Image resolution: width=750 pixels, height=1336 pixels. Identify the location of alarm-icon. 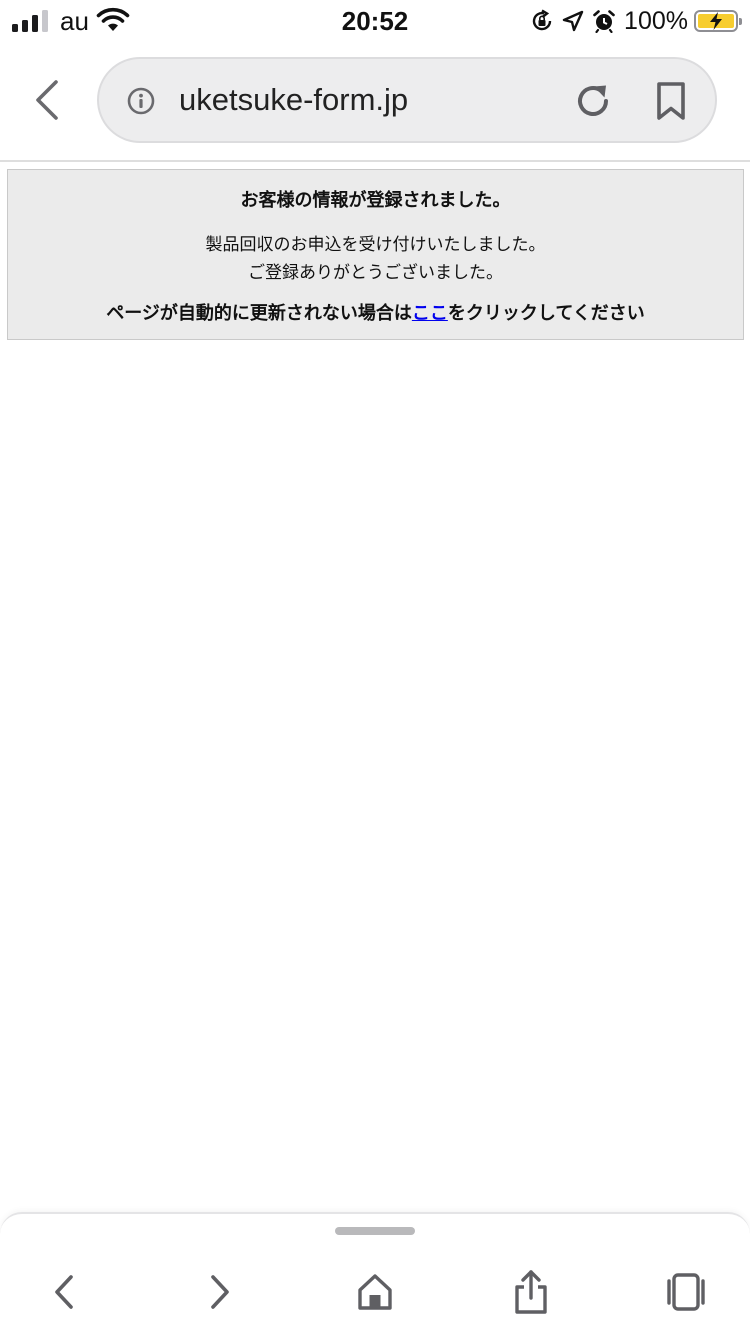
(604, 21).